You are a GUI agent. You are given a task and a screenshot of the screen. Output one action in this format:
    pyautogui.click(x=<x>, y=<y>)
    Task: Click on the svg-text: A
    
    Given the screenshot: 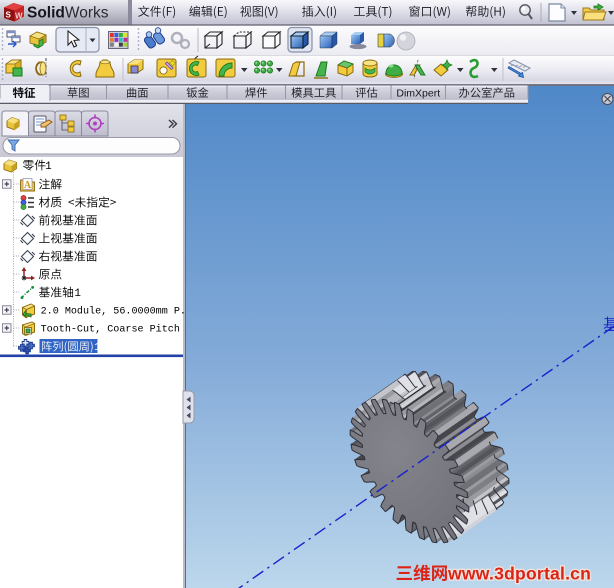 What is the action you would take?
    pyautogui.click(x=28, y=185)
    